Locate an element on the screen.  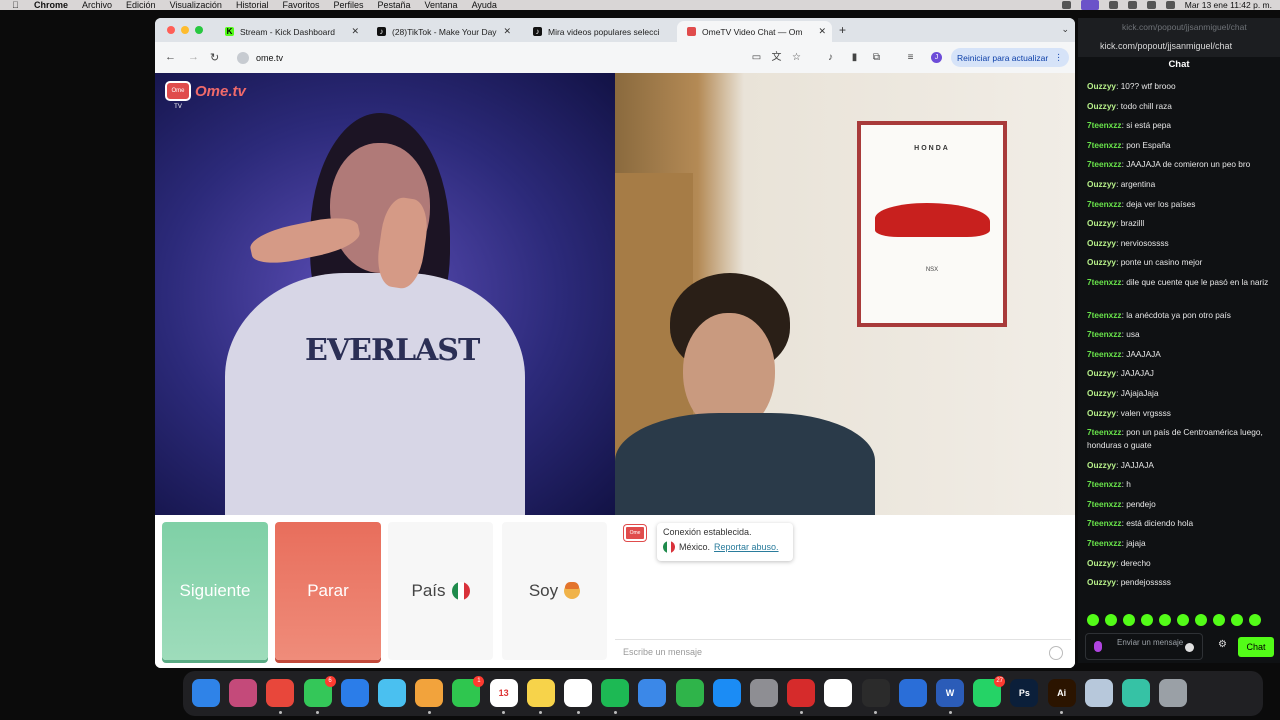
tab-kick-dashboard: K Stream - Kick Dashboard ✕ is located at coordinates (290, 31).